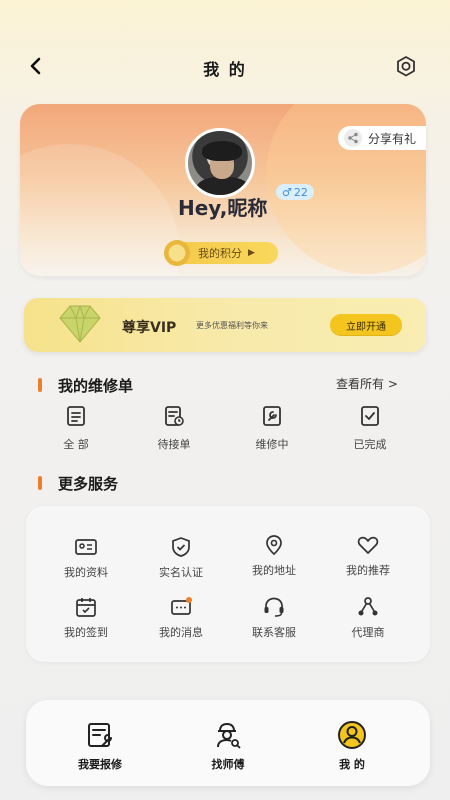  Describe the element at coordinates (86, 558) in the screenshot. I see `service-my-profile: 我的资料` at that location.